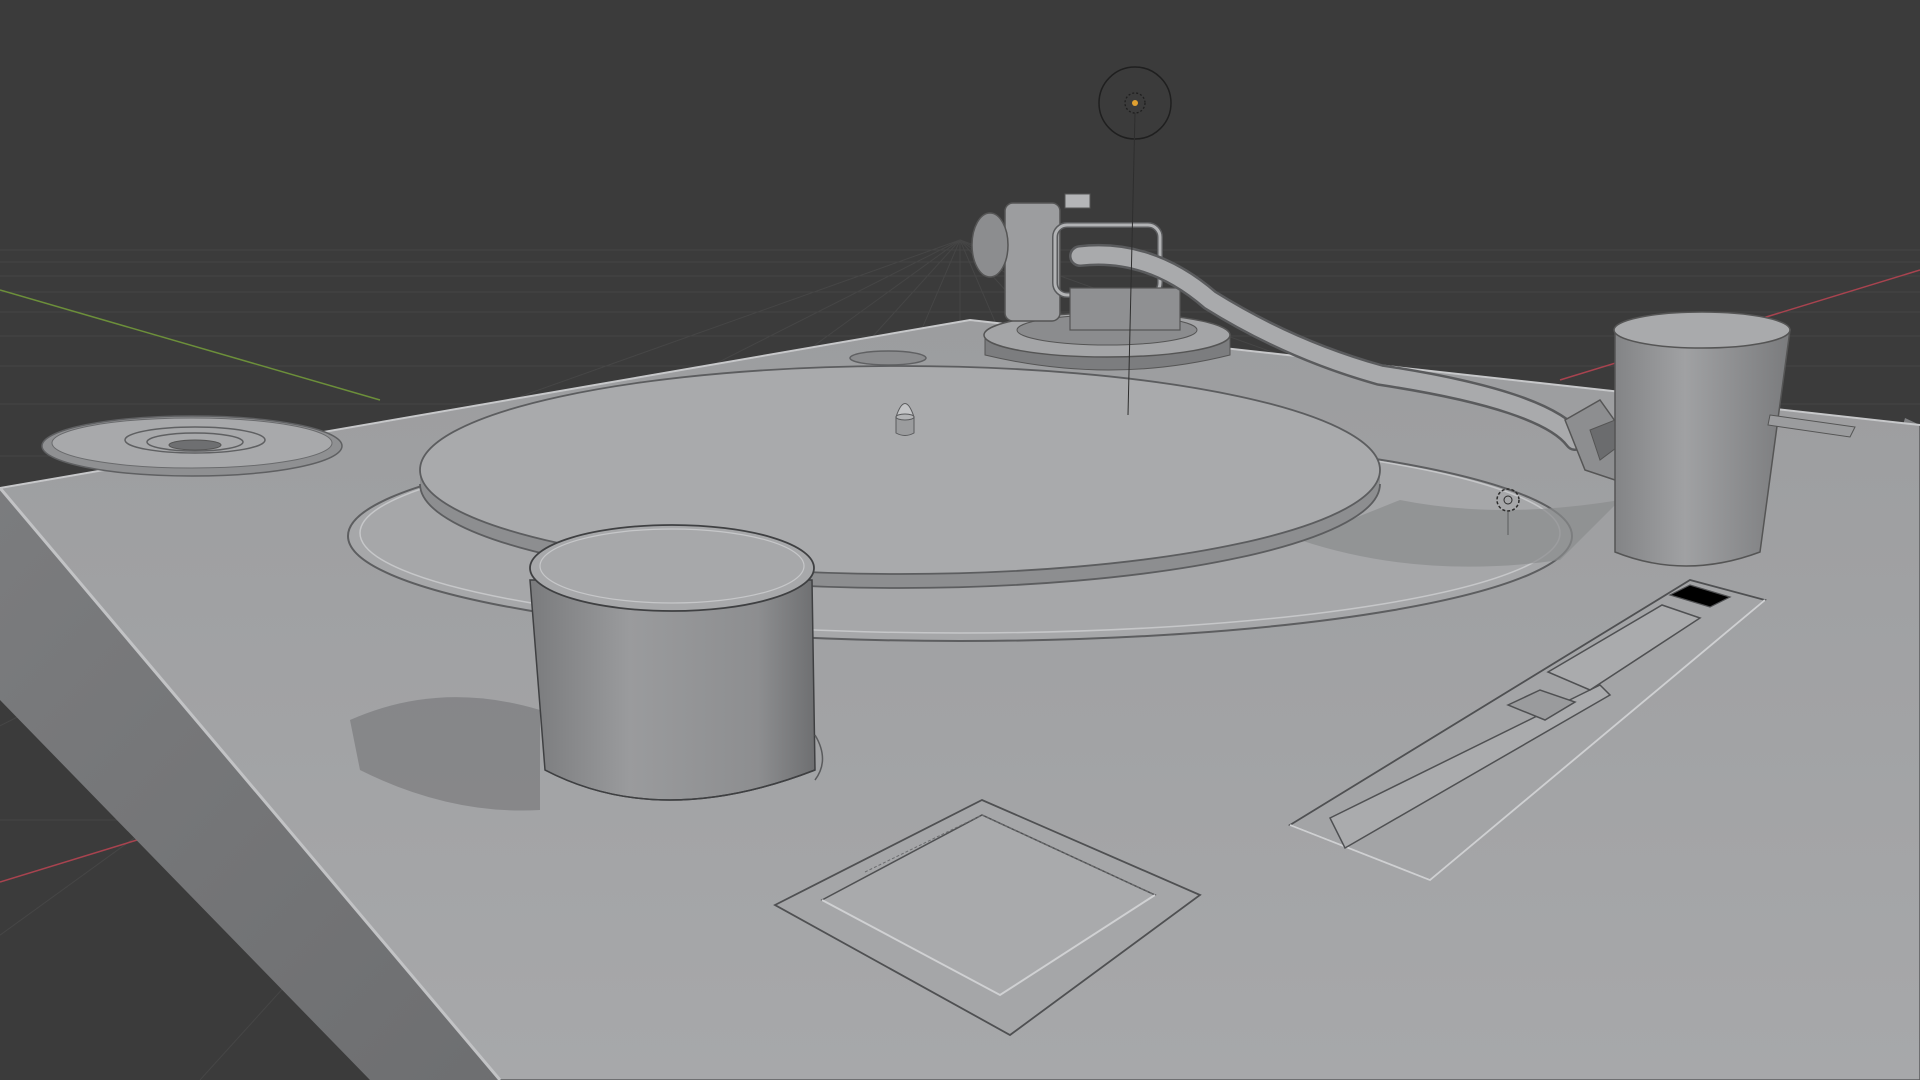  I want to click on speed-selector, so click(192, 446).